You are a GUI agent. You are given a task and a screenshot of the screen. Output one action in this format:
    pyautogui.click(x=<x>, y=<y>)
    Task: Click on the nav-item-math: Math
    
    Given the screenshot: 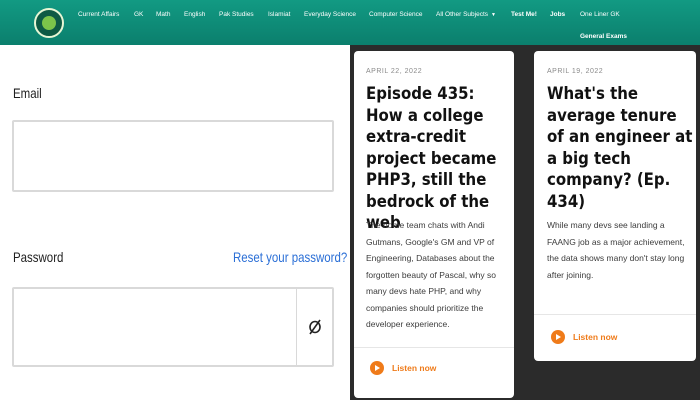 What is the action you would take?
    pyautogui.click(x=163, y=14)
    